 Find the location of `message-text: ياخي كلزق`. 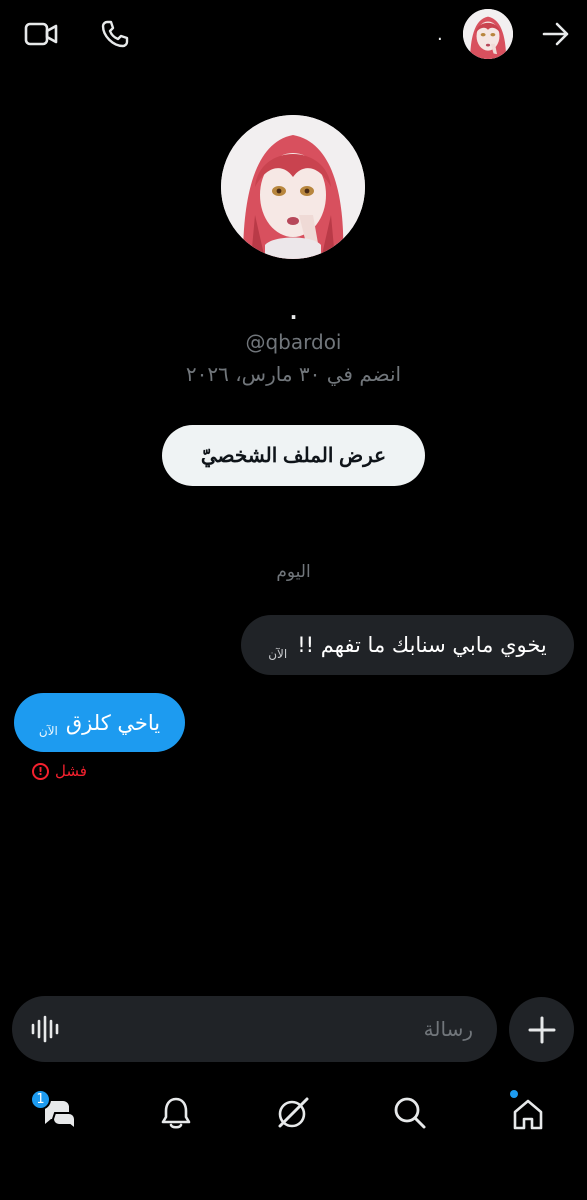

message-text: ياخي كلزق is located at coordinates (113, 722).